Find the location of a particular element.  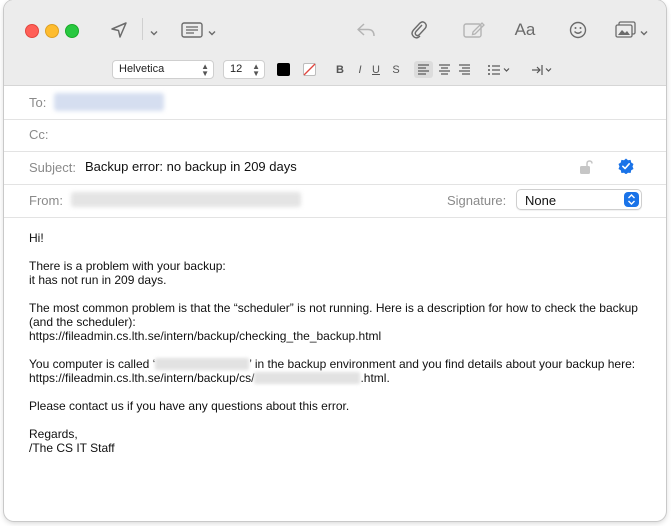

body-line: it has not run in 209 days. is located at coordinates (98, 280).